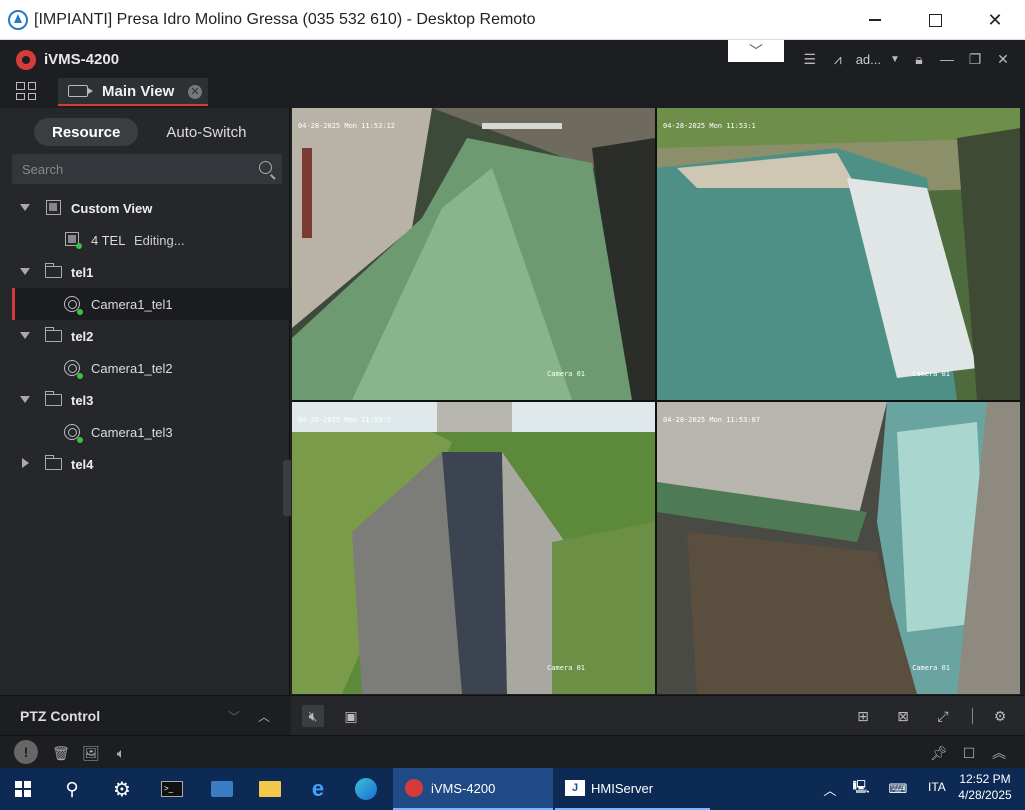 The height and width of the screenshot is (810, 1025). What do you see at coordinates (121, 753) in the screenshot?
I see `audio-off-icon: 🔈︎` at bounding box center [121, 753].